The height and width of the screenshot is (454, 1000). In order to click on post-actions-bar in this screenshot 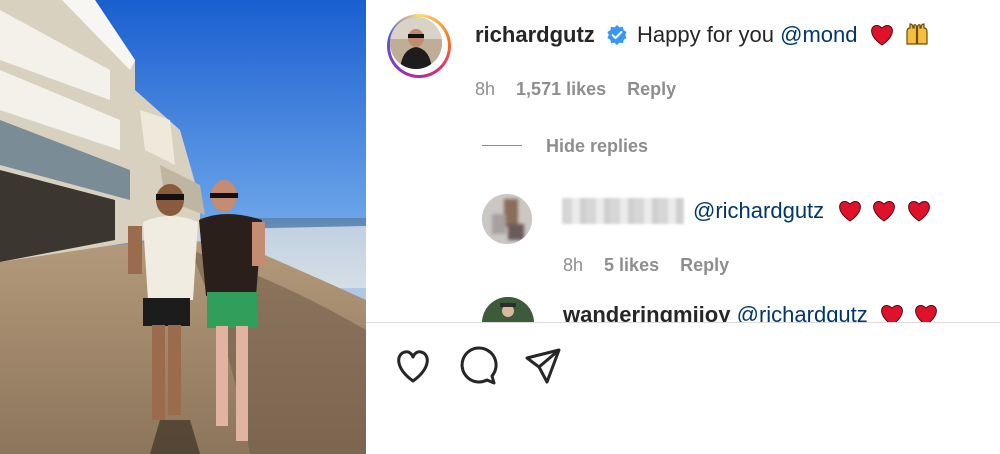, I will do `click(683, 368)`.